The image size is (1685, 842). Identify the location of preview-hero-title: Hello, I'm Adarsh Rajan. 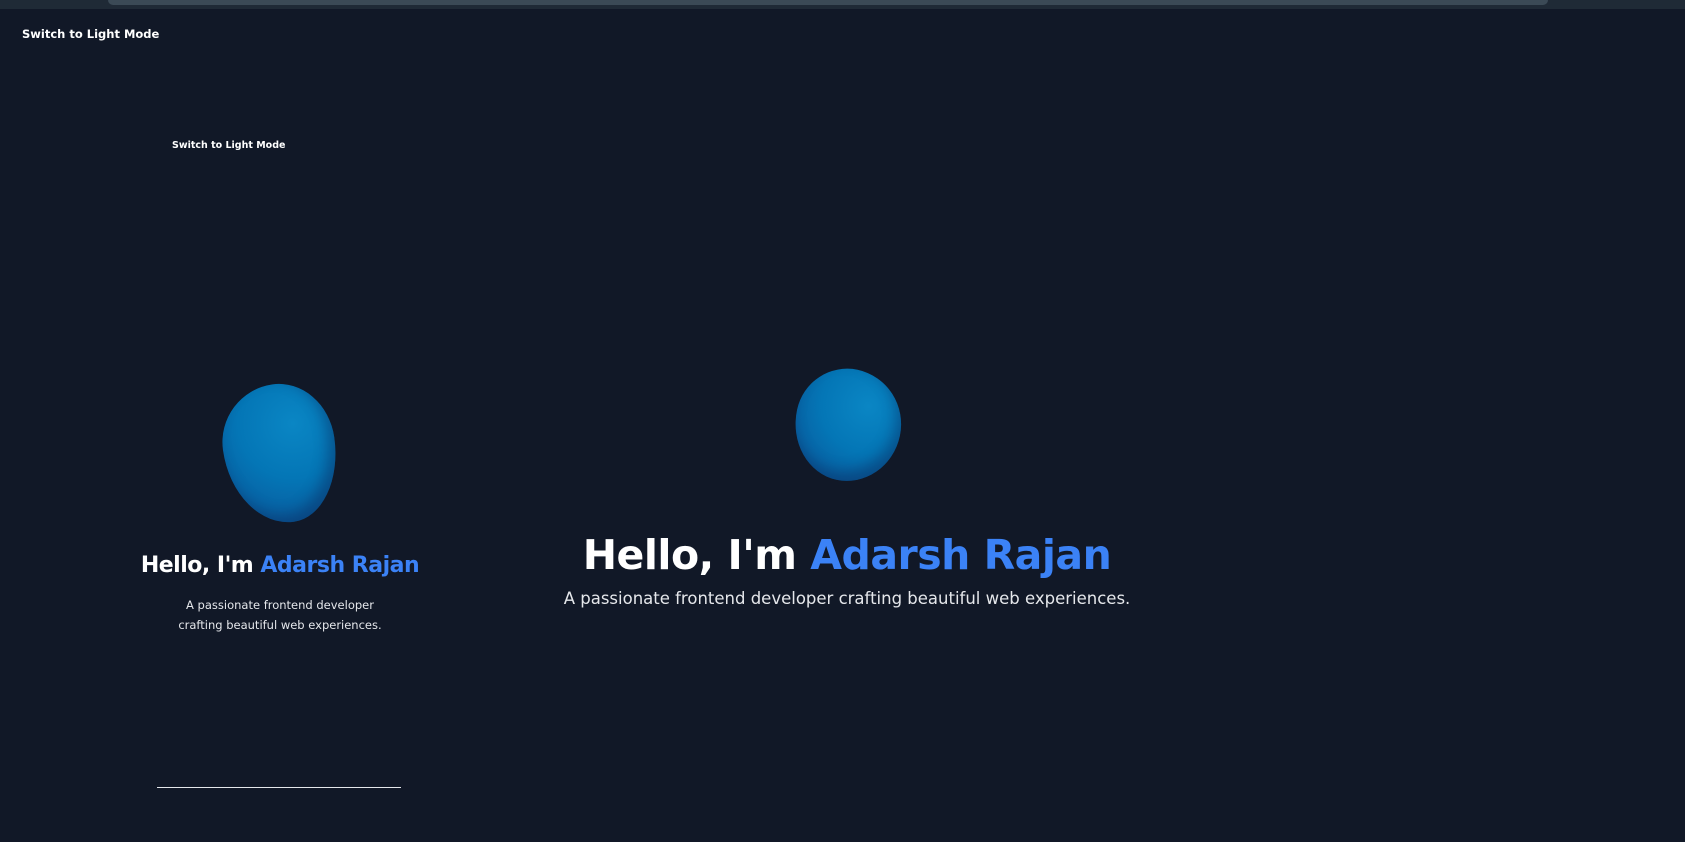
(280, 565).